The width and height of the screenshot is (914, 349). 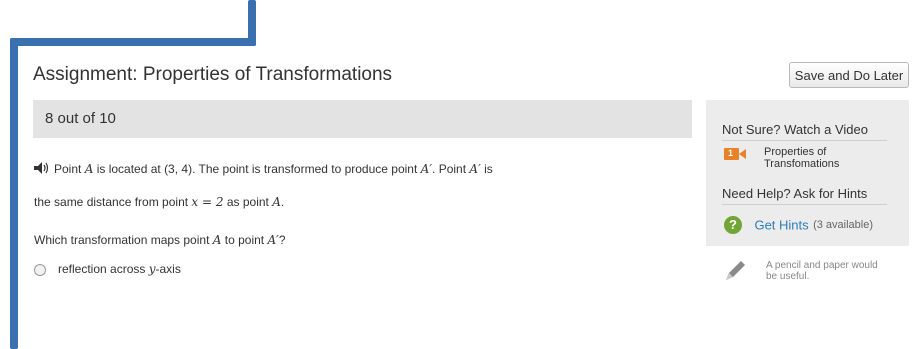 What do you see at coordinates (244, 240) in the screenshot?
I see `question-text: to point` at bounding box center [244, 240].